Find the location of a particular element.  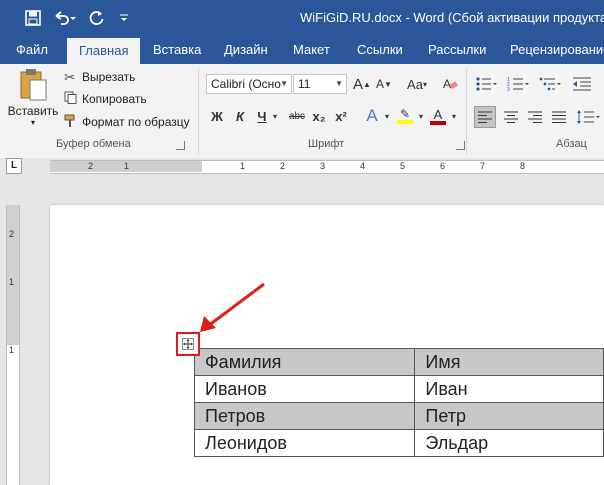

decrease-indent-button is located at coordinates (582, 84).